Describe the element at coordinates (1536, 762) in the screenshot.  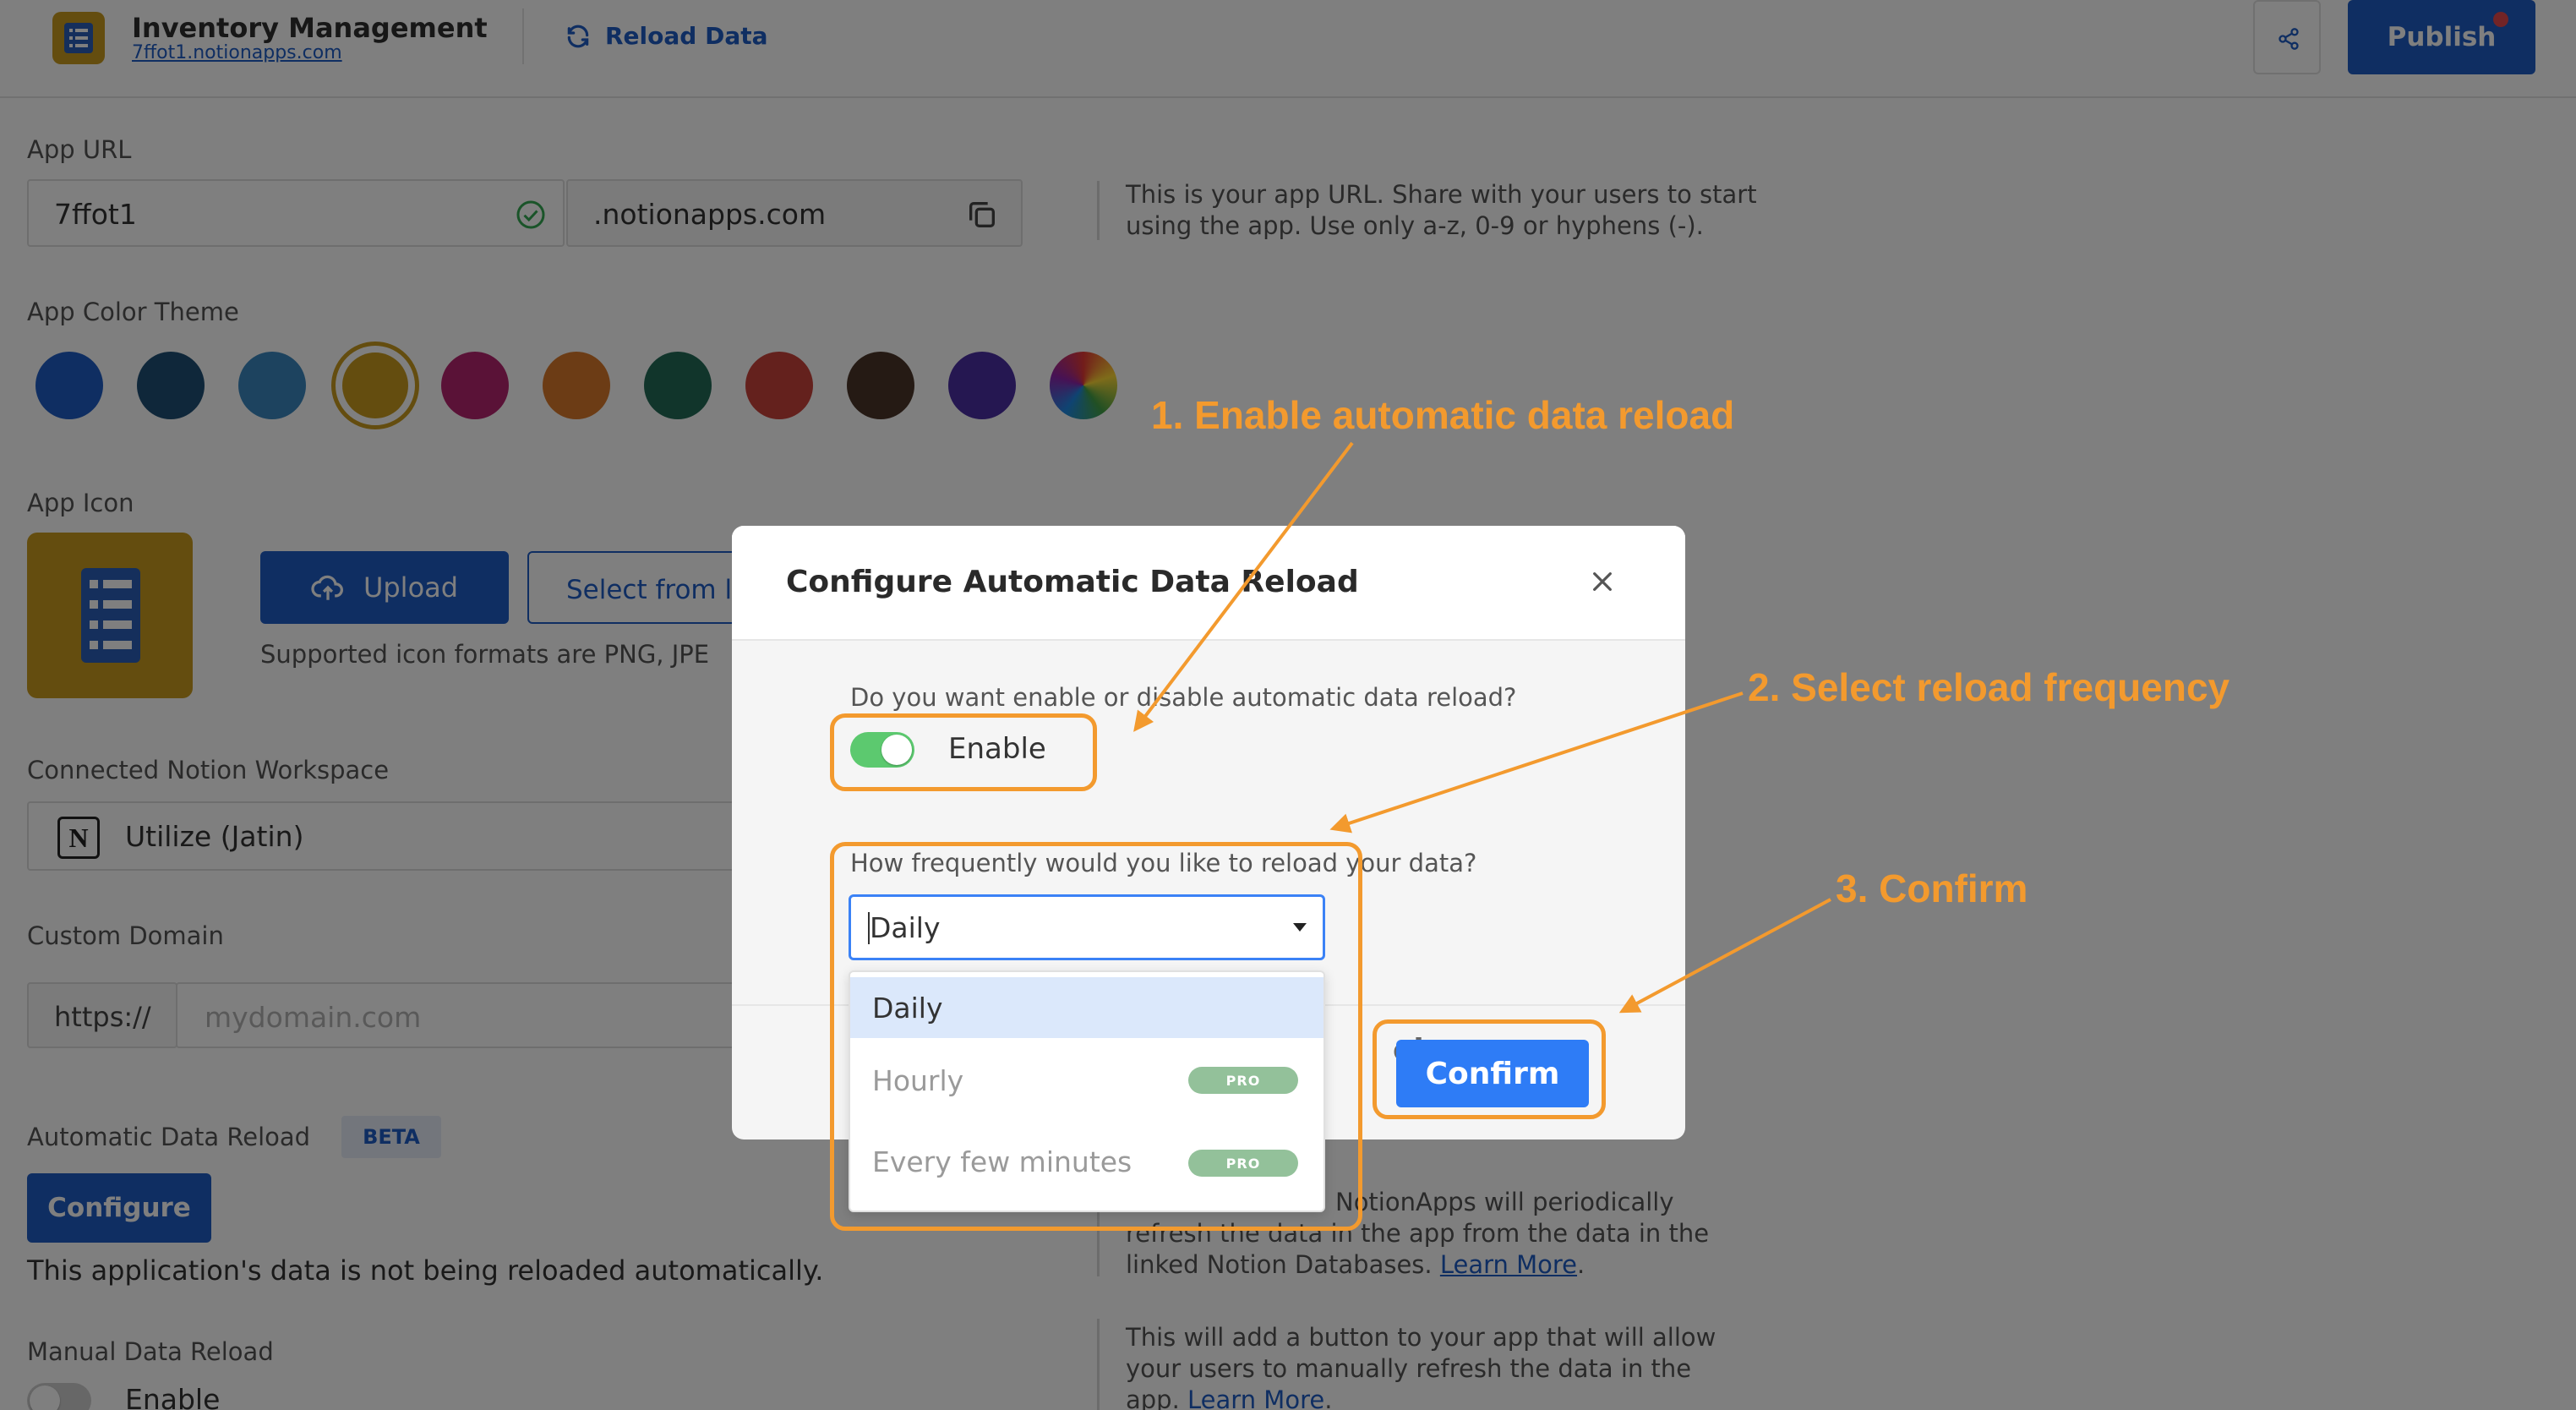
I see `arrow-step2` at that location.